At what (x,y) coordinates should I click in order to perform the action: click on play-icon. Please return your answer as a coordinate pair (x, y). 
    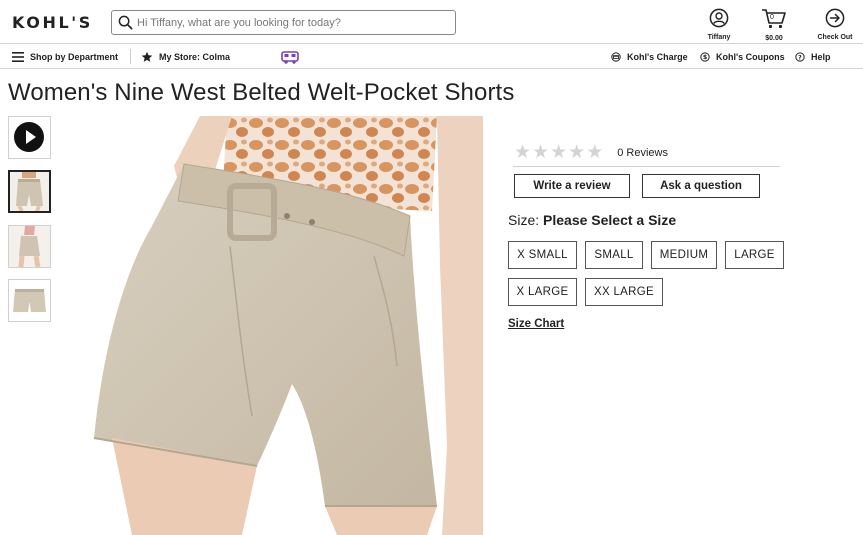
    Looking at the image, I should click on (29, 137).